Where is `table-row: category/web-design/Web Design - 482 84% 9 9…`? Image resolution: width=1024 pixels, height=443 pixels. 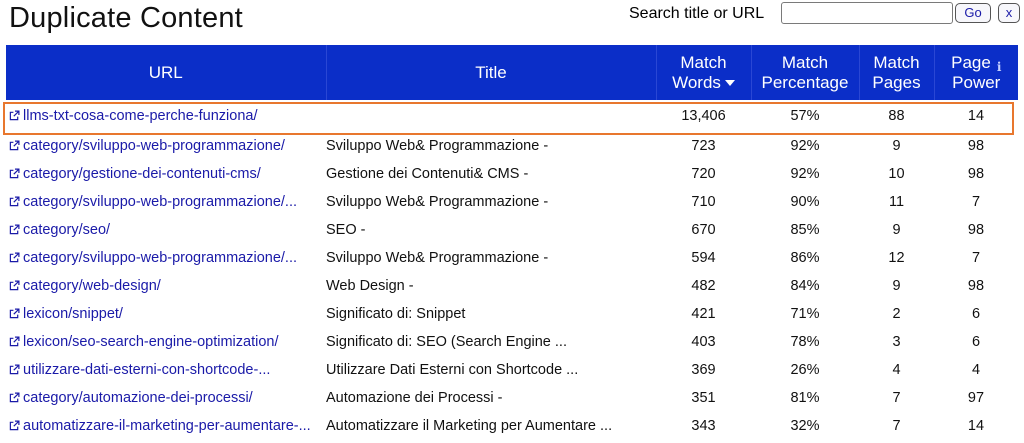
table-row: category/web-design/Web Design - 482 84% 9 9… is located at coordinates (512, 286).